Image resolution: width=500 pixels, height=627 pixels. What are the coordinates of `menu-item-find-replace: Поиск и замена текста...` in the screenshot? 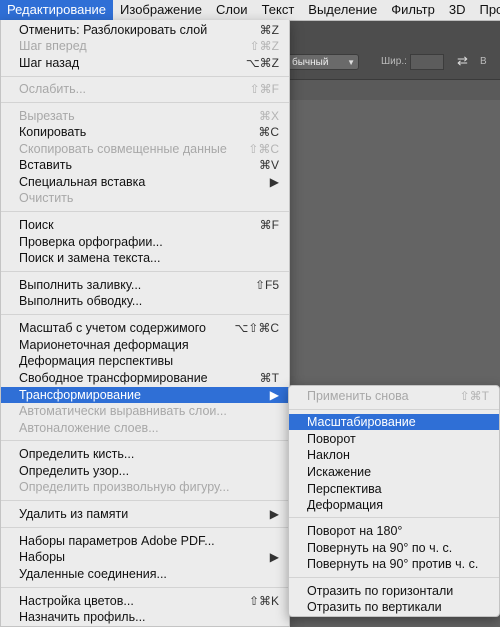 It's located at (145, 258).